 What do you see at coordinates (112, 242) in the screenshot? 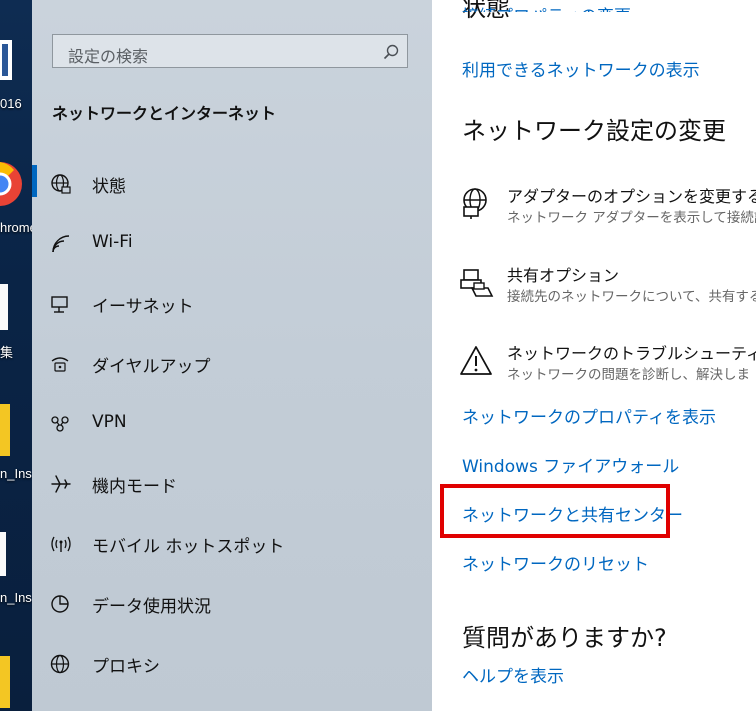
I see `nav-item-label: Wi-Fi` at bounding box center [112, 242].